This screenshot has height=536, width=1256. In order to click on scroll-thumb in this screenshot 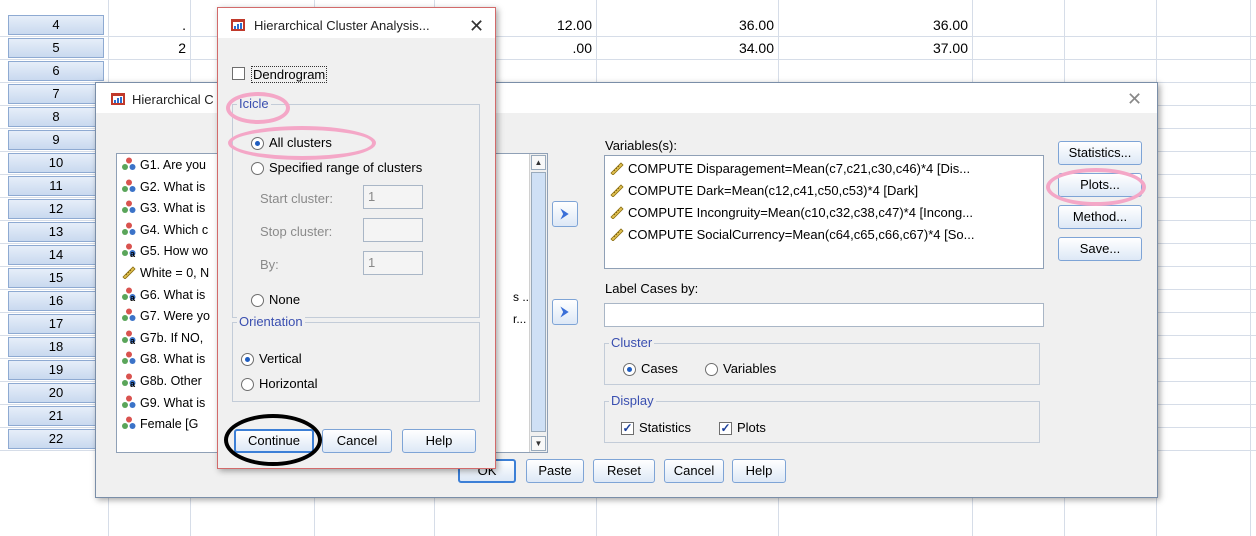, I will do `click(538, 302)`.